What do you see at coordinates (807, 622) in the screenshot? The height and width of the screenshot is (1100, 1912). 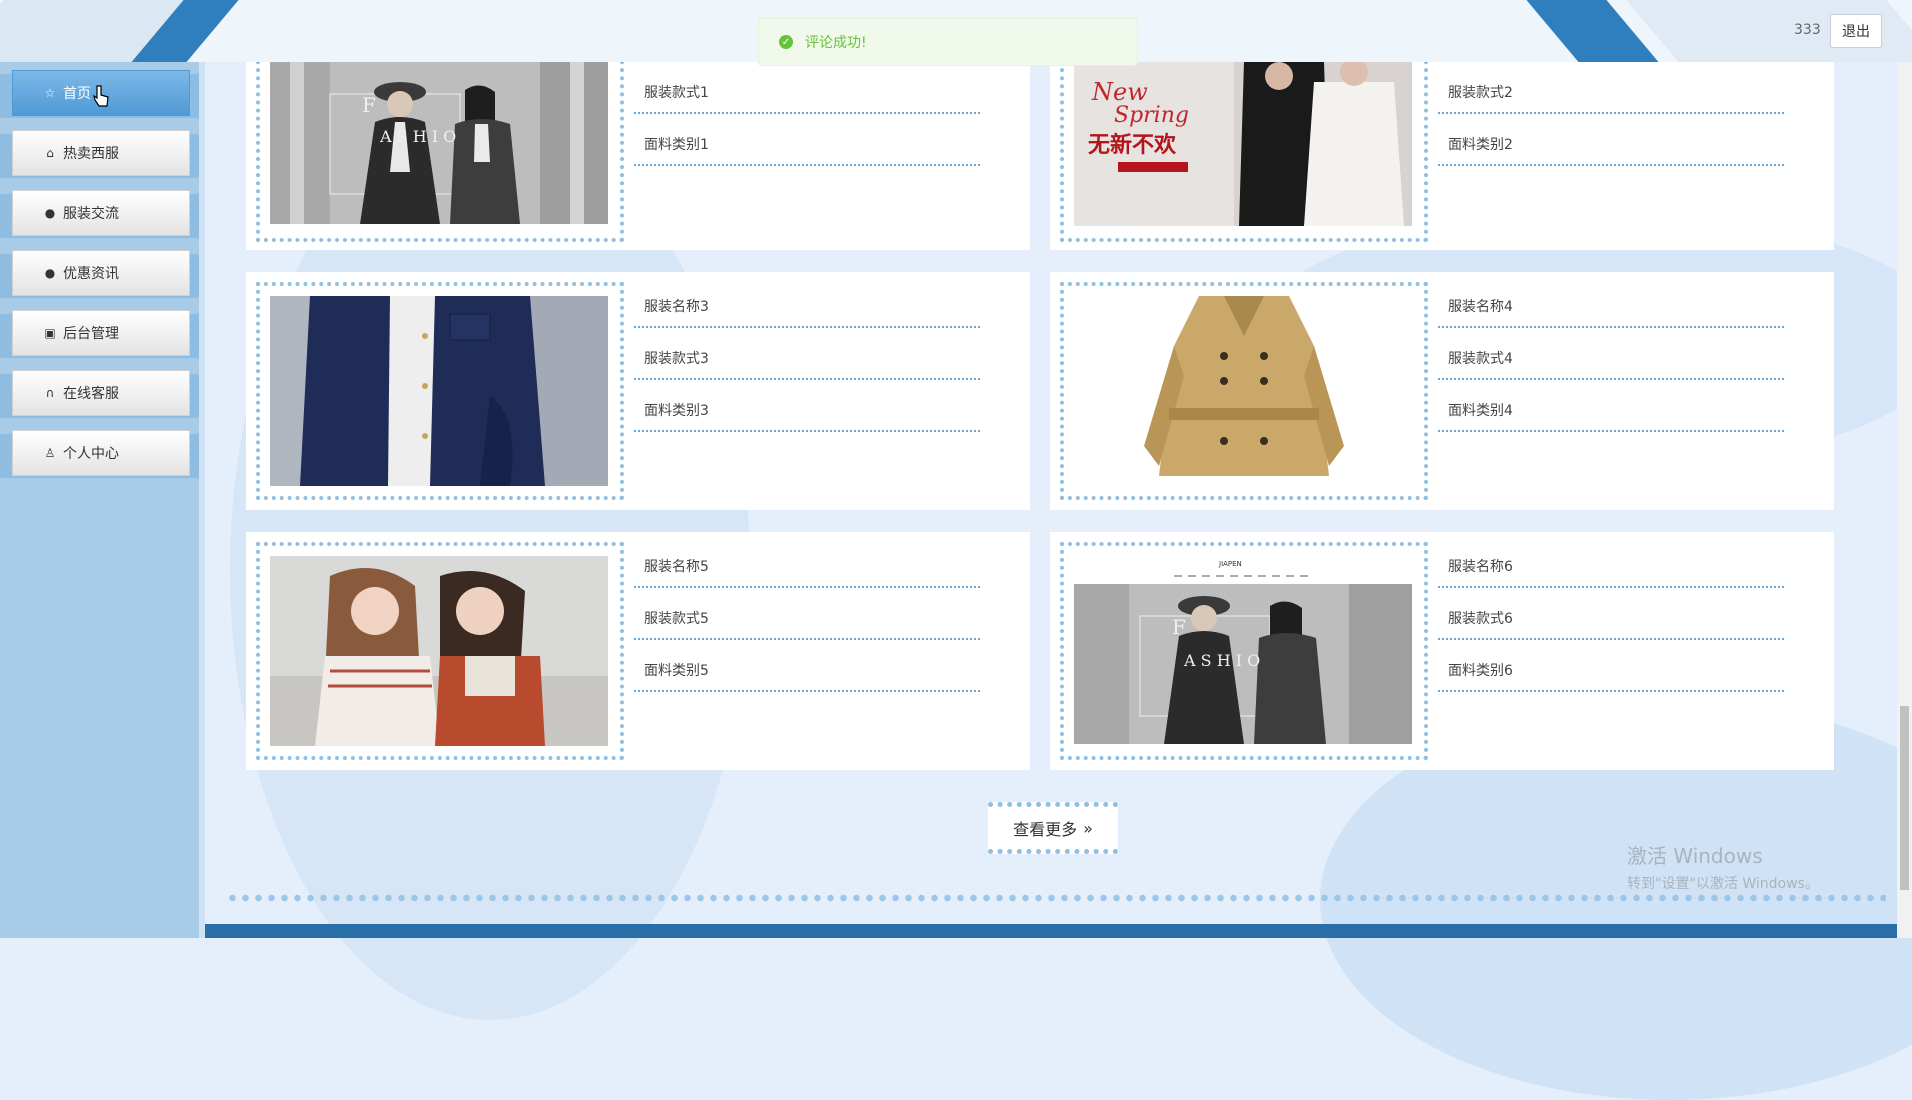 I see `product-style: 服装款式5` at bounding box center [807, 622].